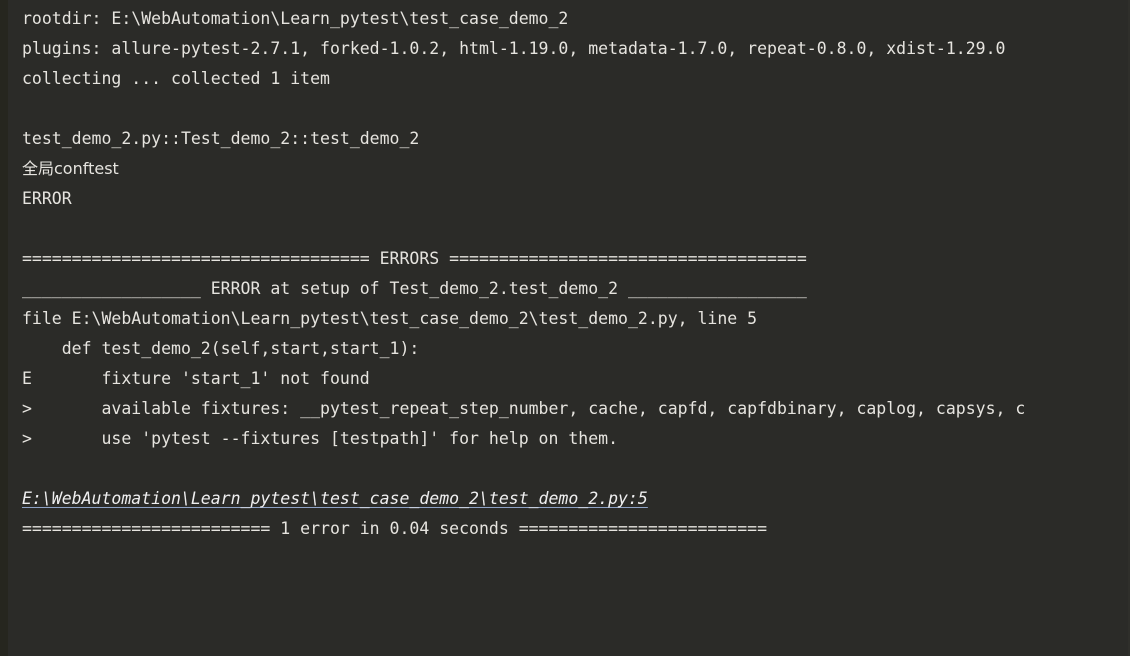  Describe the element at coordinates (70, 168) in the screenshot. I see `console-line-conftest-print: 全局conftest` at that location.